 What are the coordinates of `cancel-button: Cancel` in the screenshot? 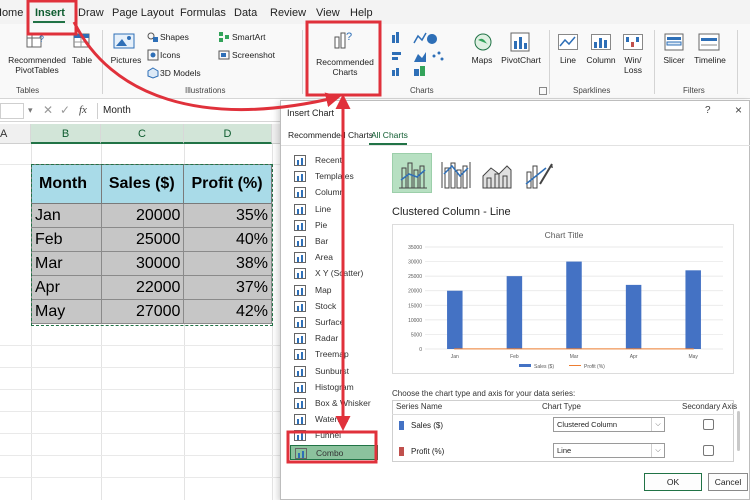 It's located at (728, 482).